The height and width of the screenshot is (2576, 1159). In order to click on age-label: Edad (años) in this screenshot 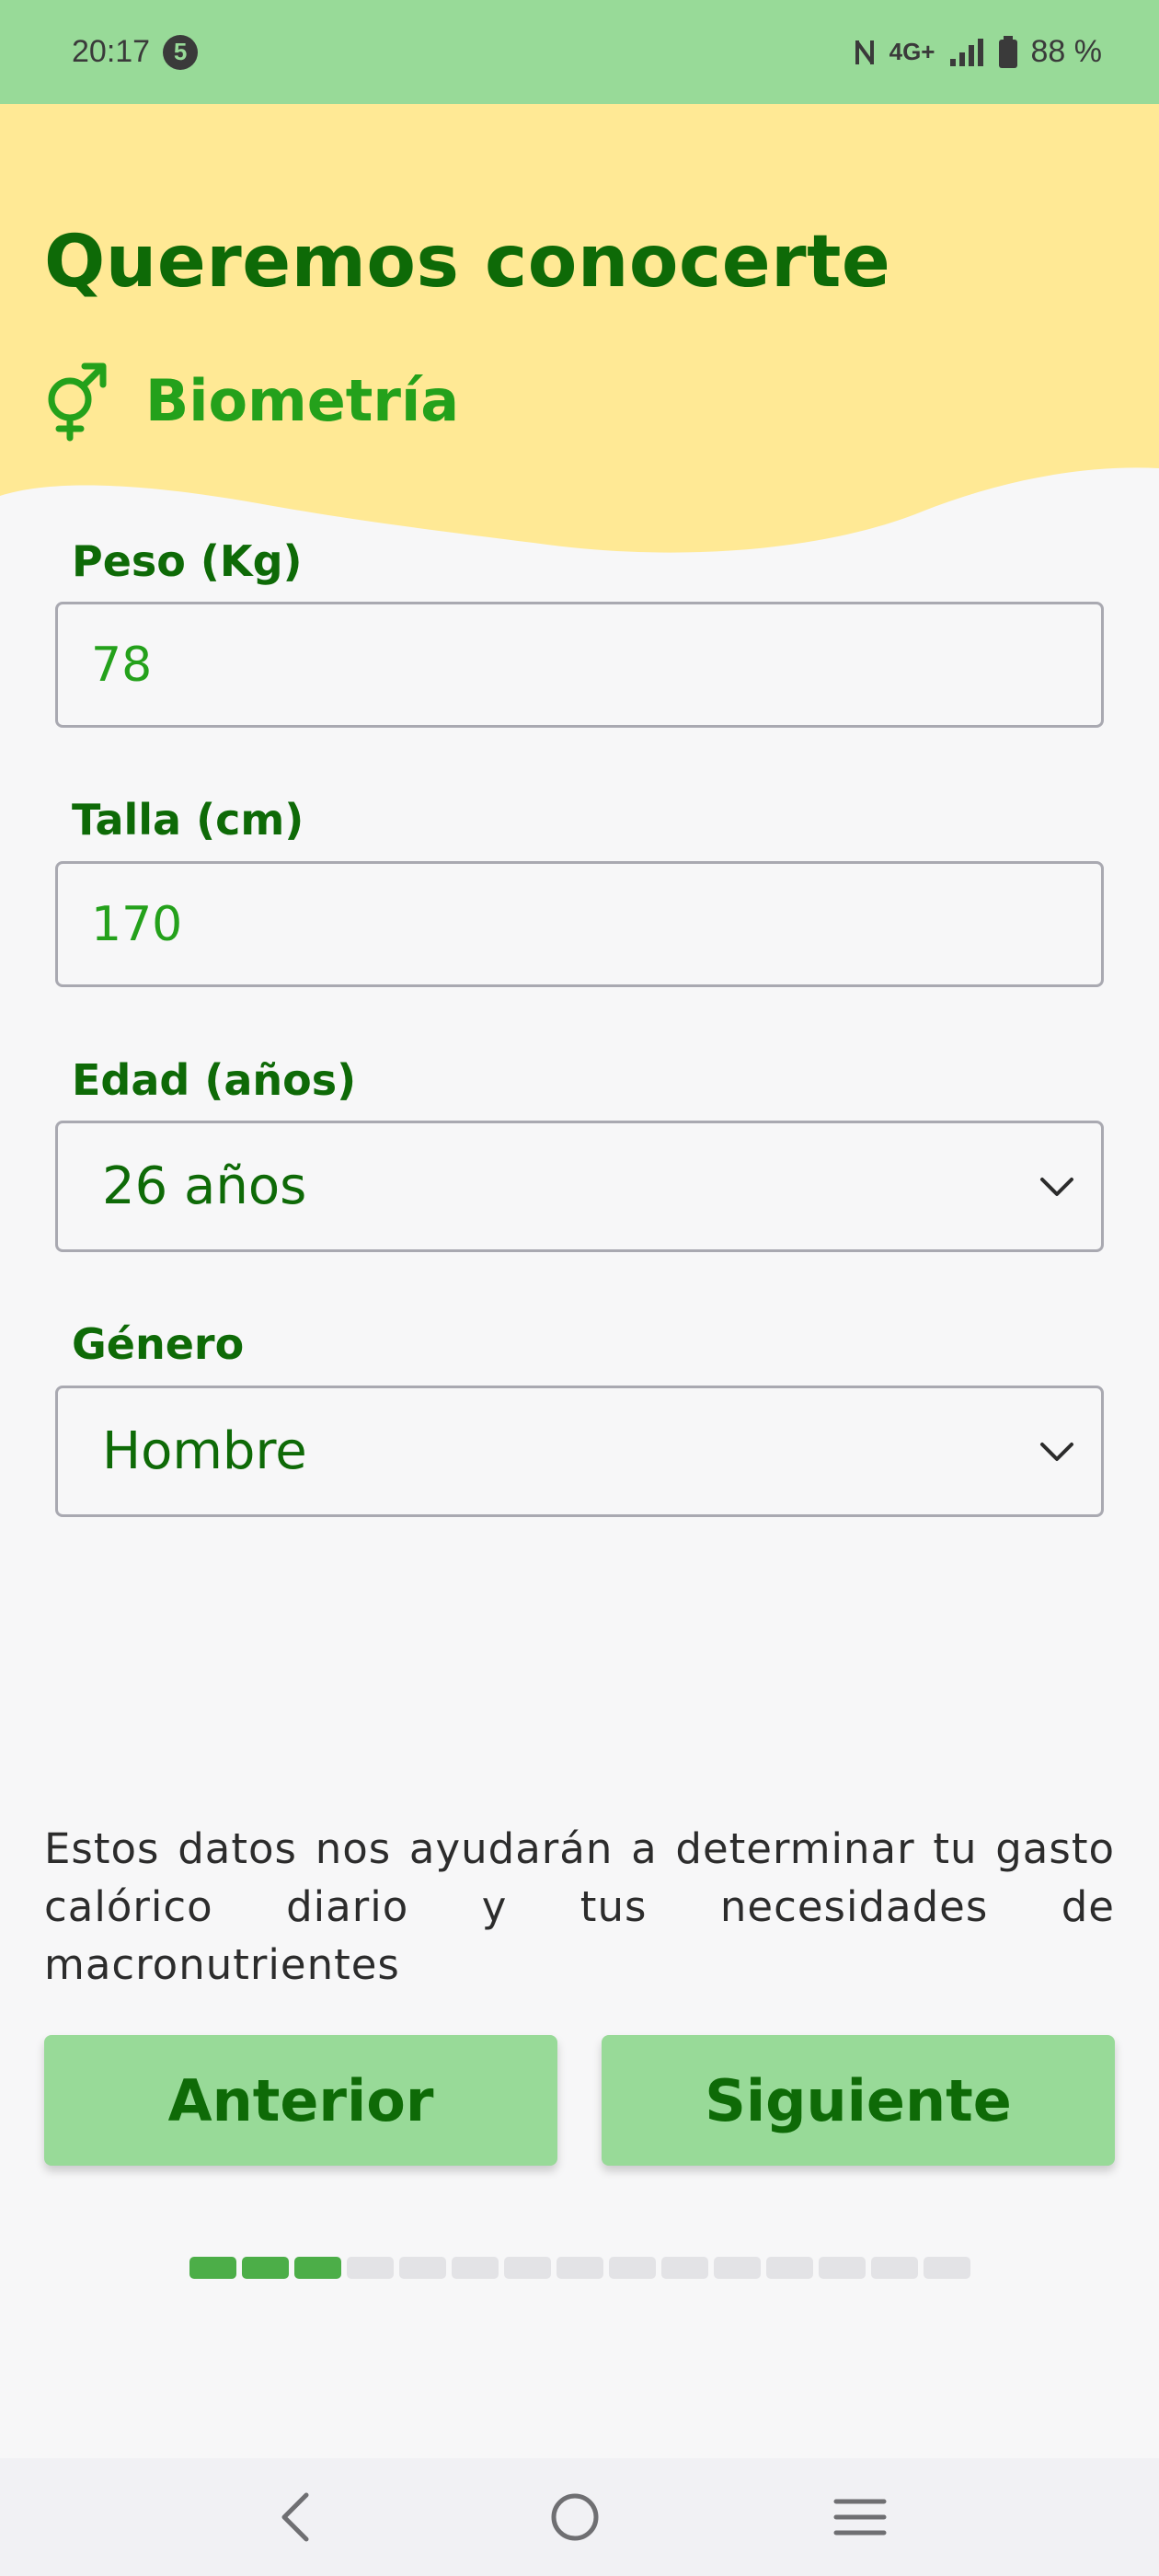, I will do `click(214, 1080)`.